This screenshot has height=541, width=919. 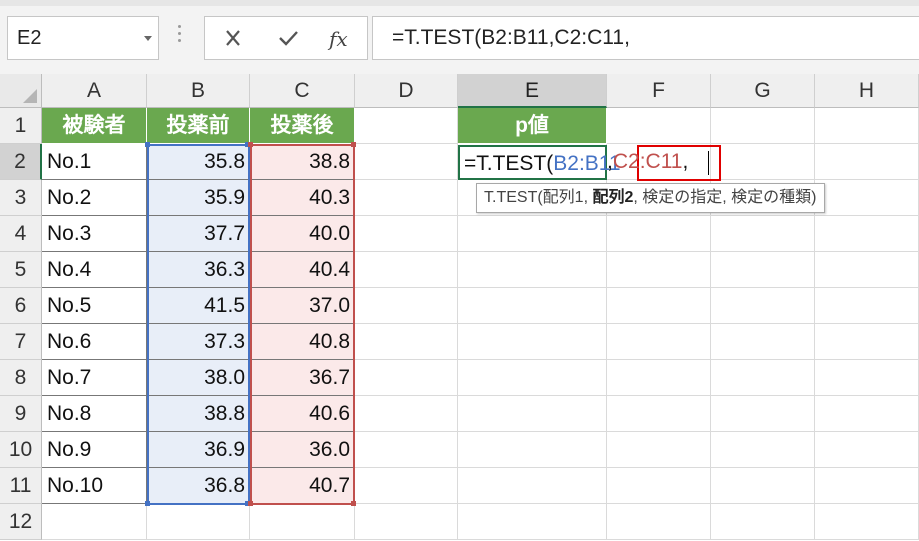 I want to click on cell-c4: 40.0, so click(x=302, y=234).